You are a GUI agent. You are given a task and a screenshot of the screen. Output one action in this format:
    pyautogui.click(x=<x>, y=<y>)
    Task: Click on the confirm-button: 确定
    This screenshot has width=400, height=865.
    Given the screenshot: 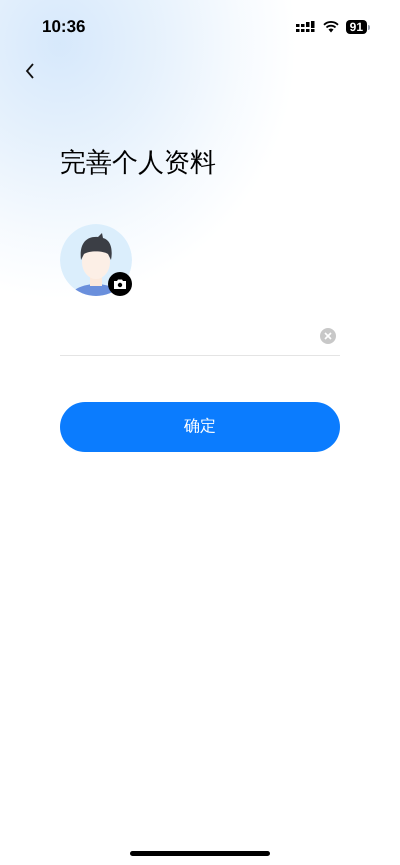 What is the action you would take?
    pyautogui.click(x=200, y=427)
    